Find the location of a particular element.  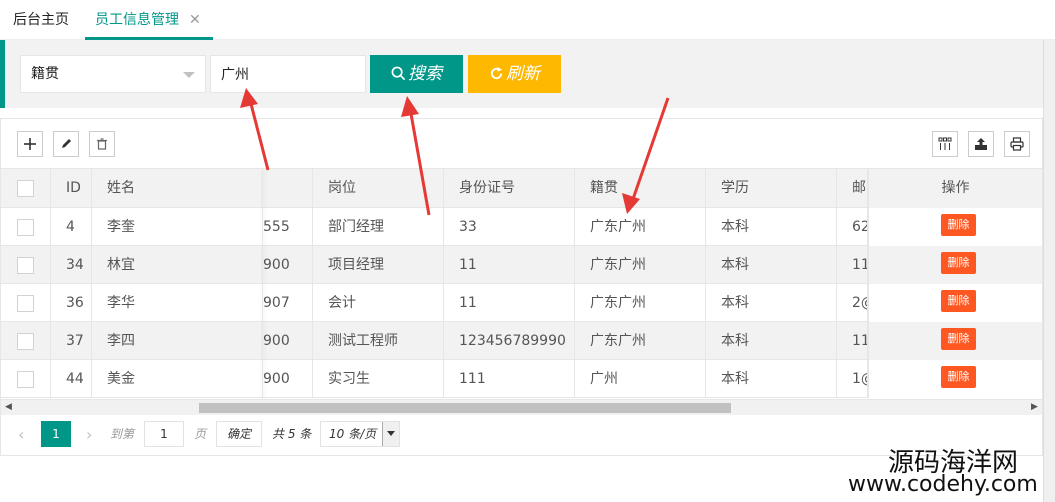

cell-id: 44 is located at coordinates (71, 379).